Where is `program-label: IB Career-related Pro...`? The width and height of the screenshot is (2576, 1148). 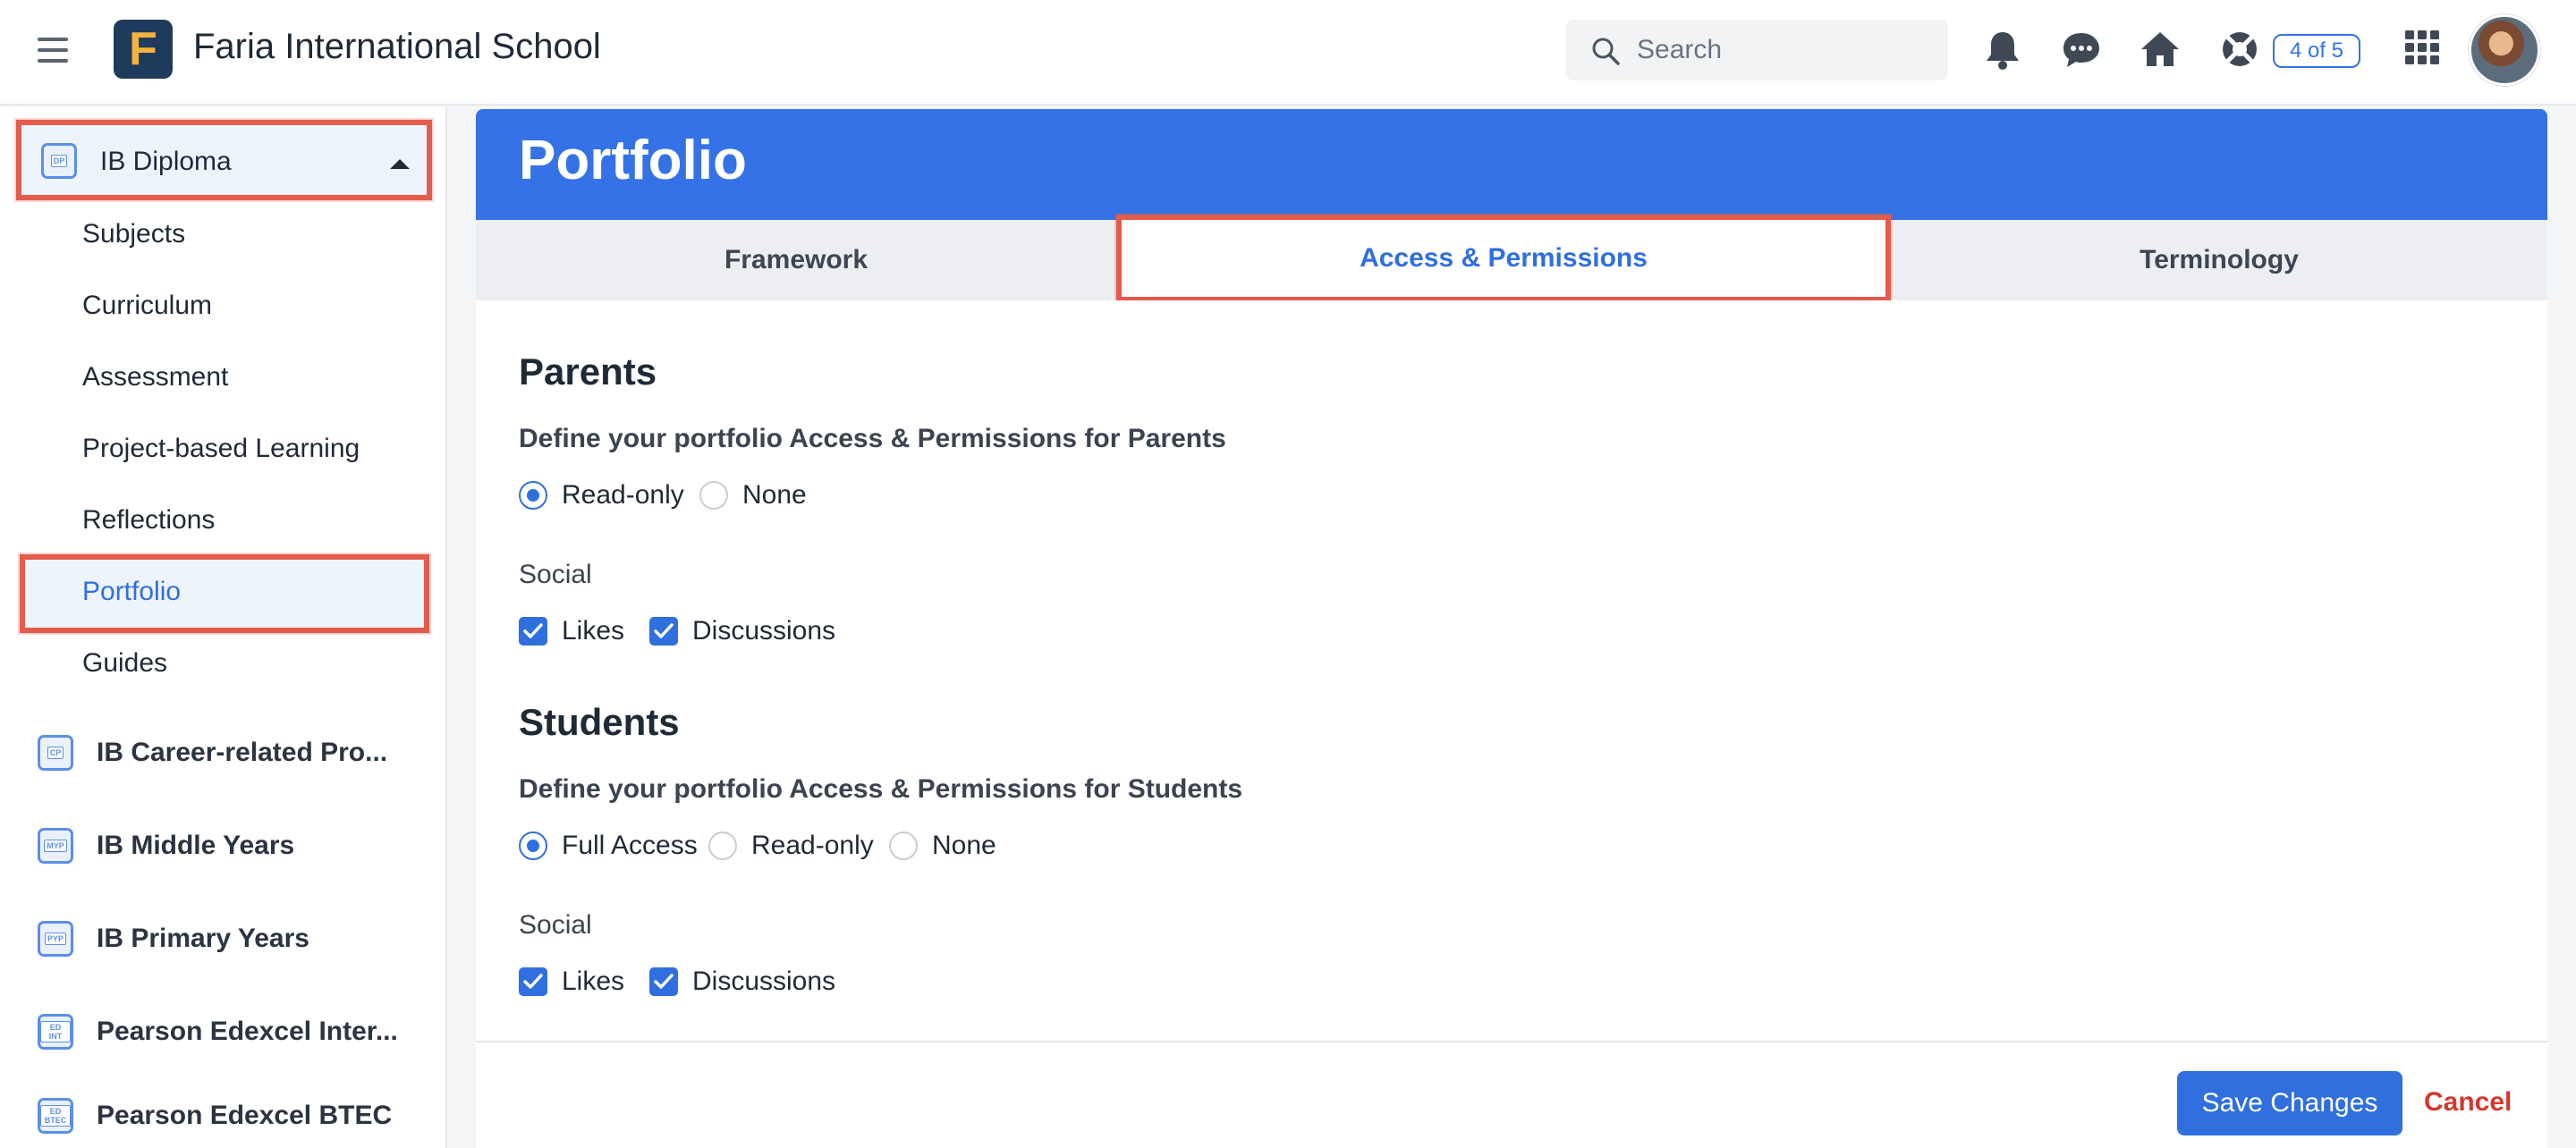 program-label: IB Career-related Pro... is located at coordinates (242, 752).